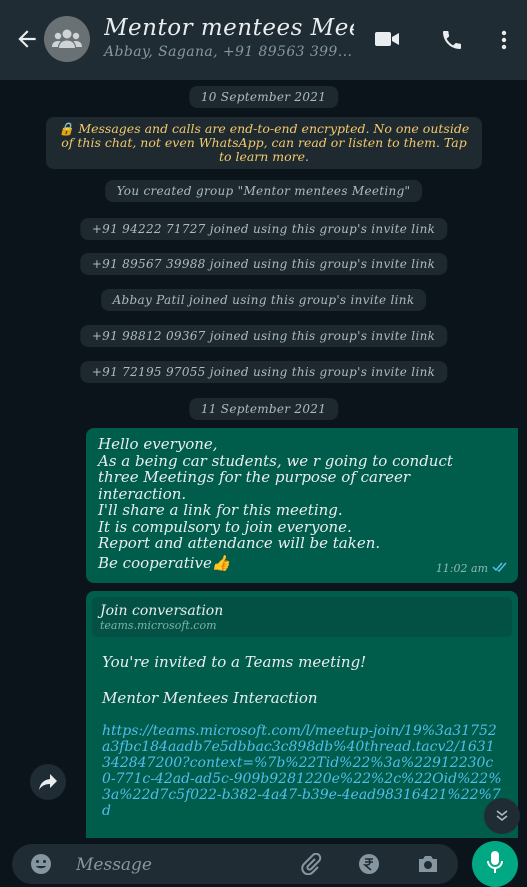 The width and height of the screenshot is (527, 887). I want to click on share-icon, so click(48, 782).